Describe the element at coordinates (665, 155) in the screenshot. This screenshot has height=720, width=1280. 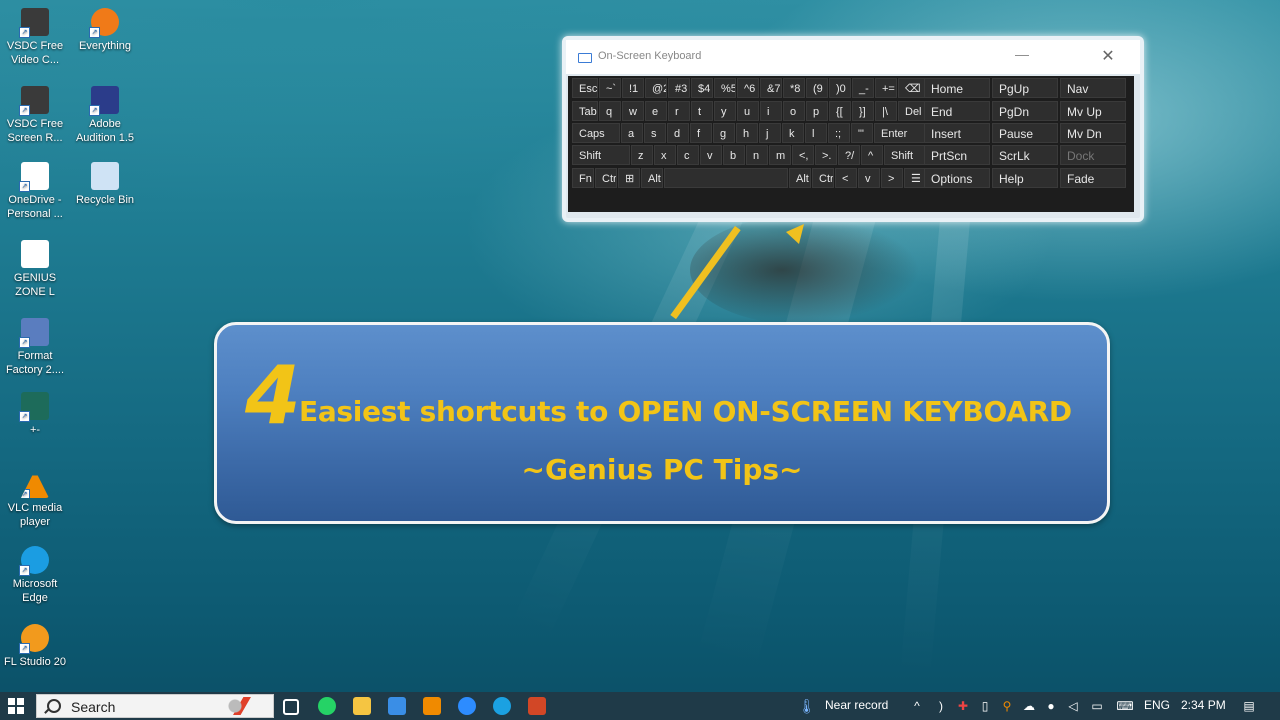
I see `osk-key: x` at that location.